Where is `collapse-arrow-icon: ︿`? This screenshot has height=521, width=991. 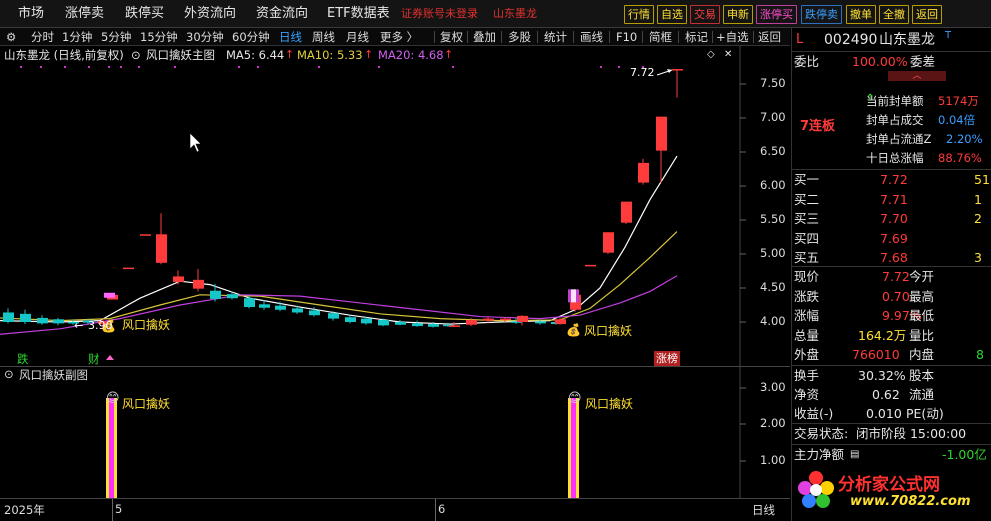 collapse-arrow-icon: ︿ is located at coordinates (917, 76).